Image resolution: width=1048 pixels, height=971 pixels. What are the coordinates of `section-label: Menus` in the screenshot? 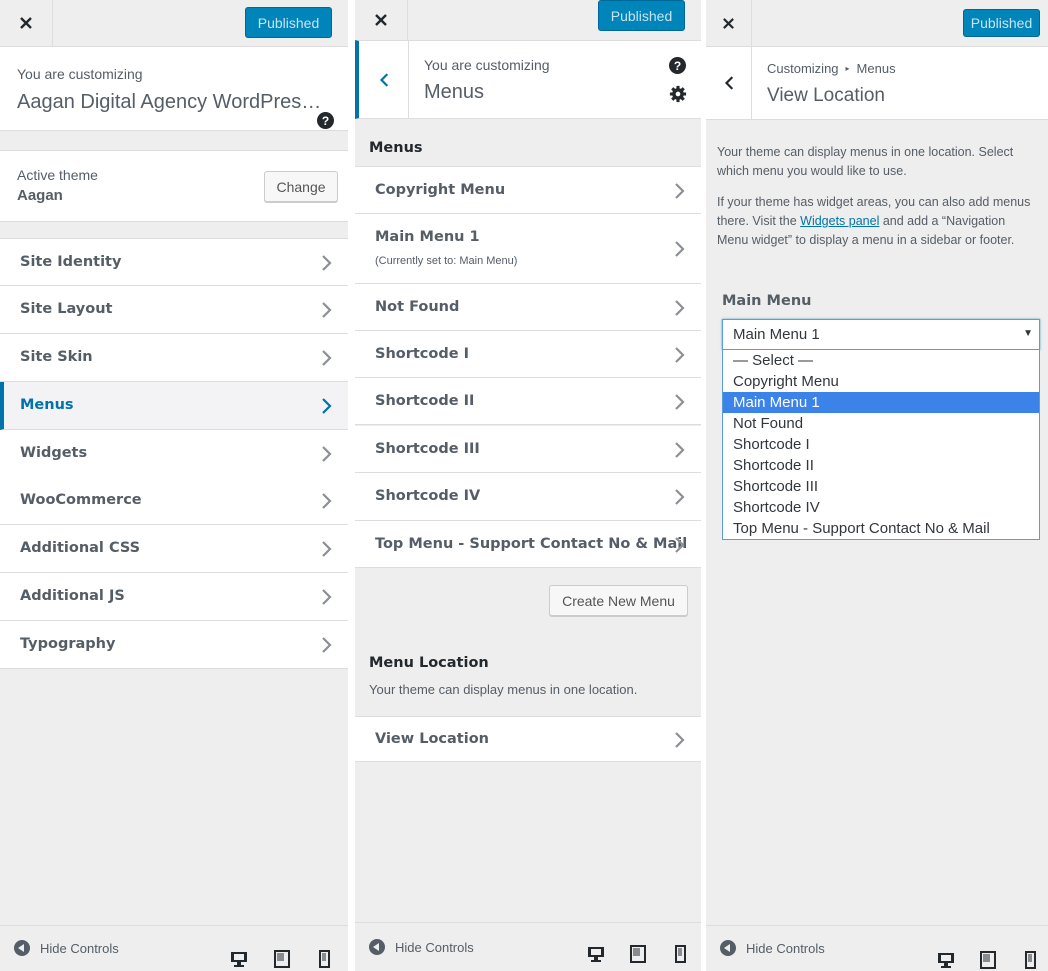 It's located at (47, 405).